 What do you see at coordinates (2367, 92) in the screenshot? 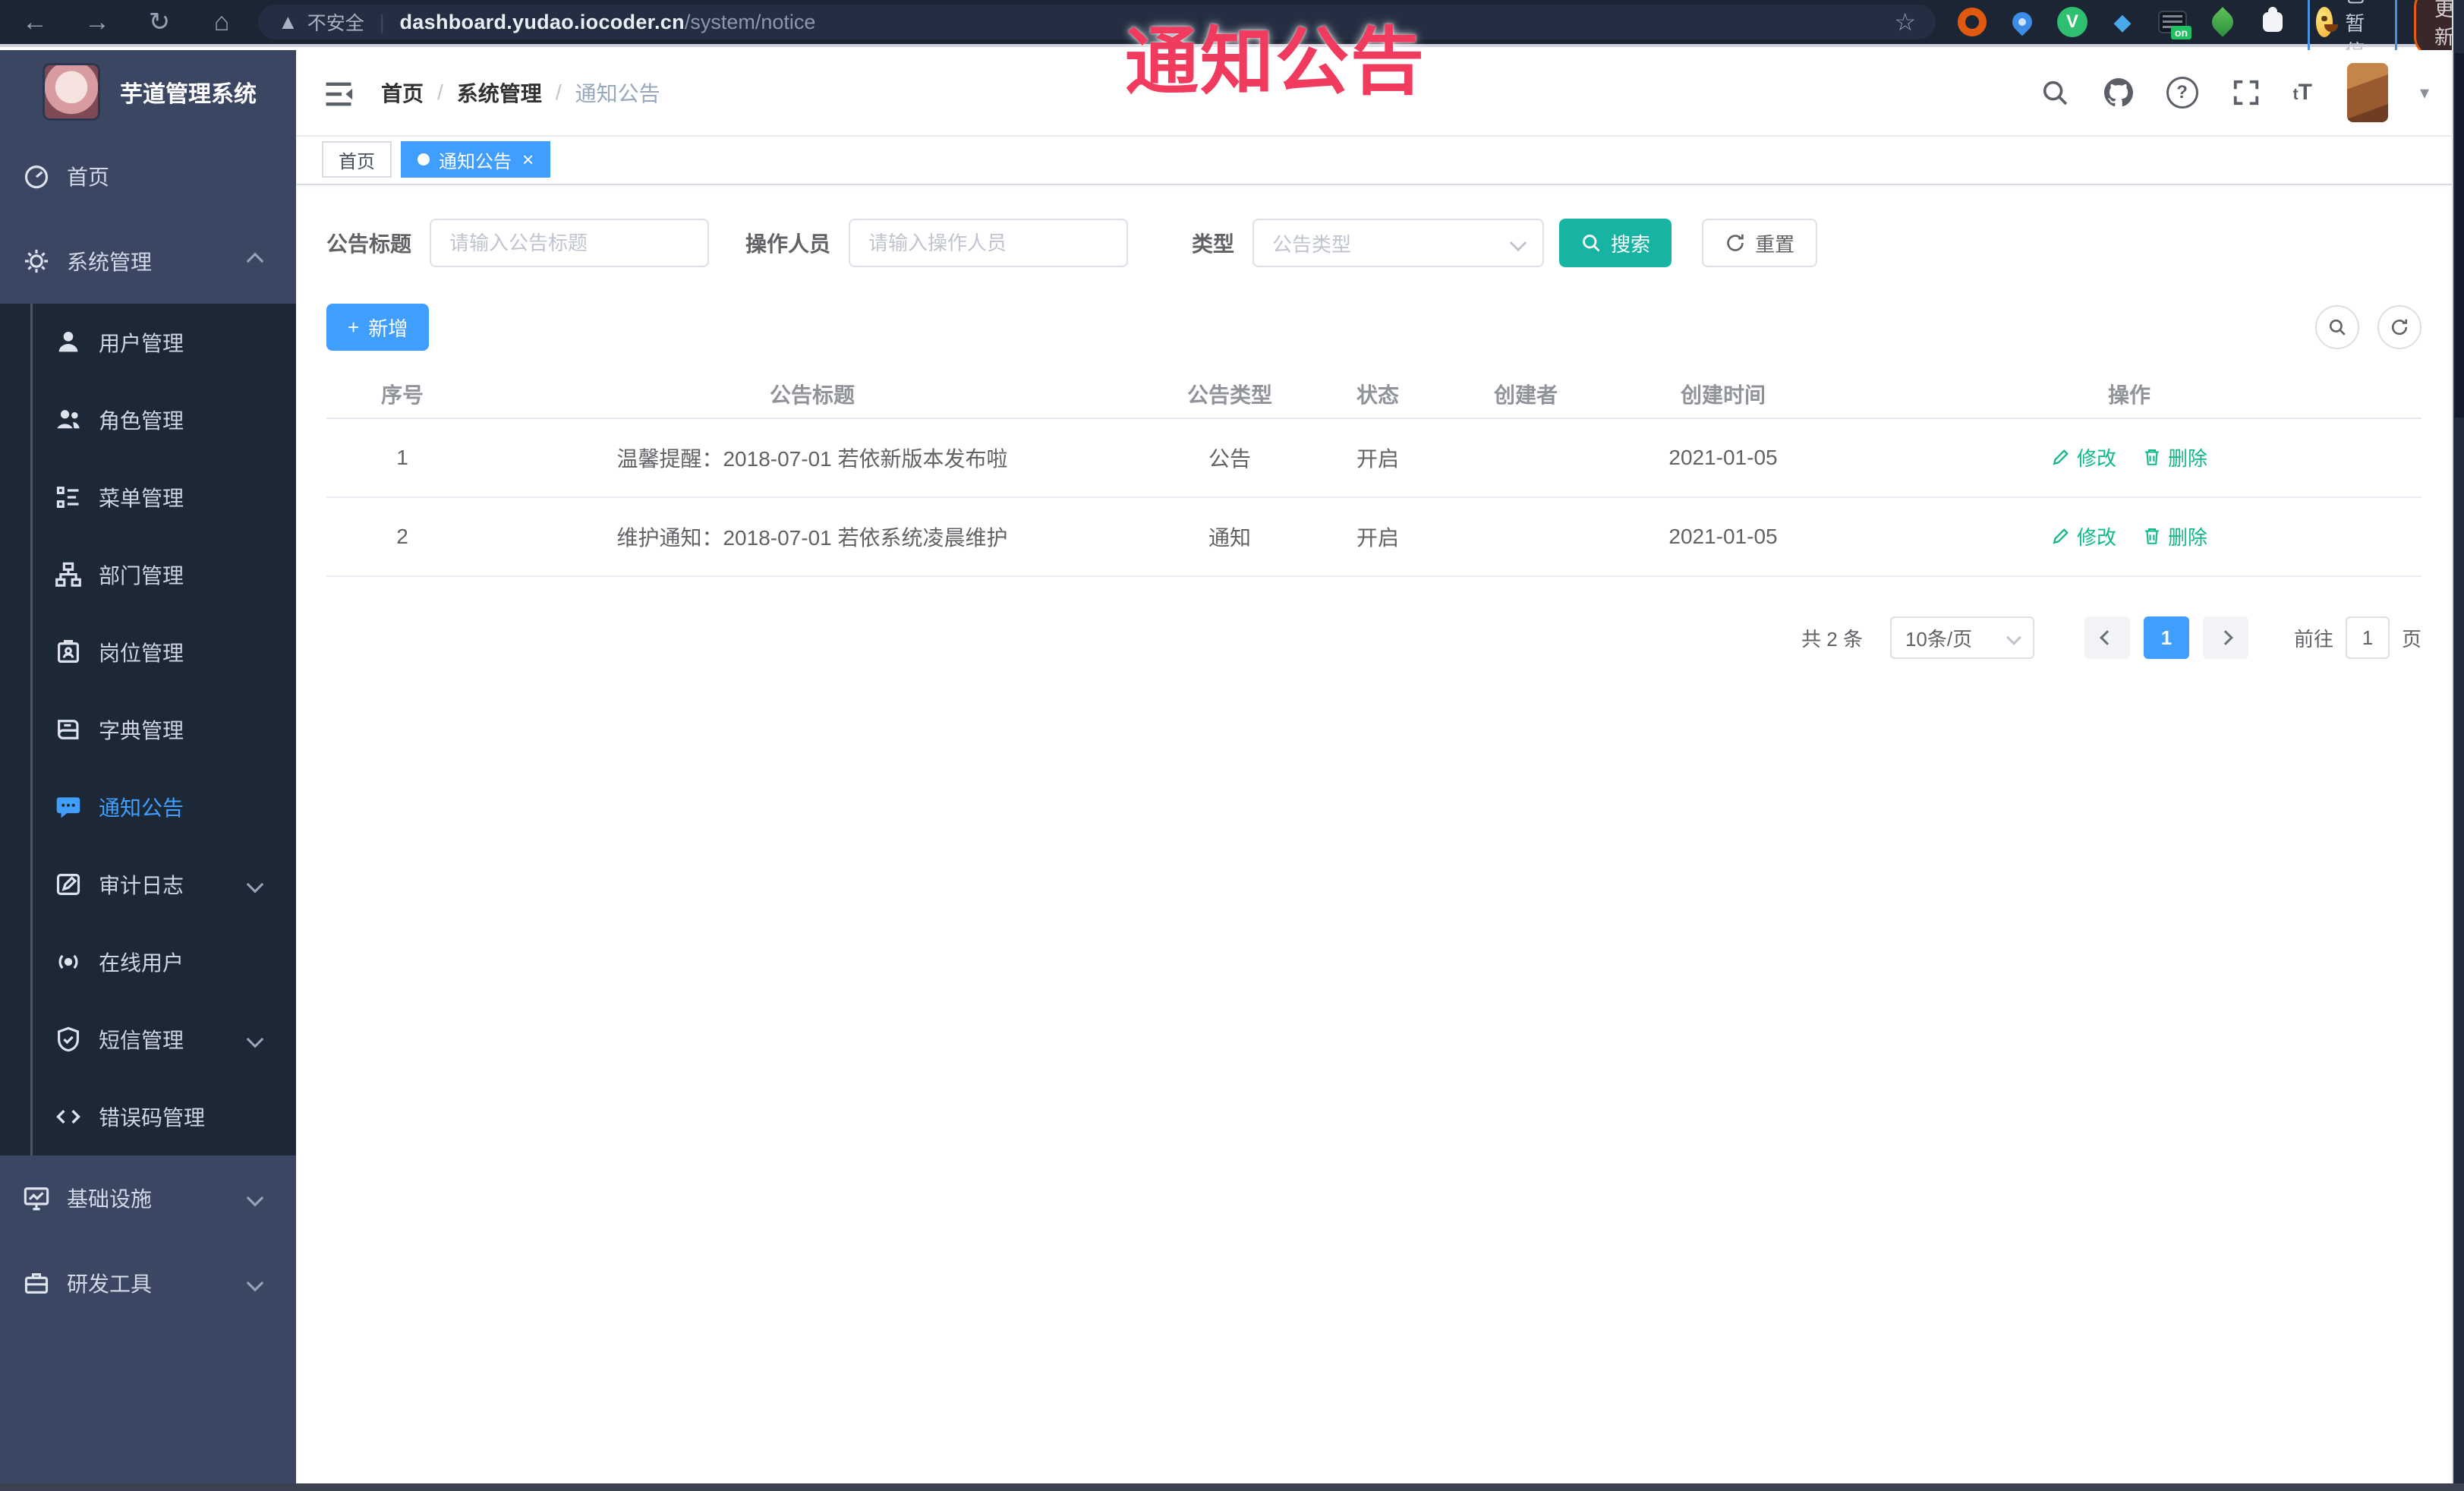
I see `user-avatar` at bounding box center [2367, 92].